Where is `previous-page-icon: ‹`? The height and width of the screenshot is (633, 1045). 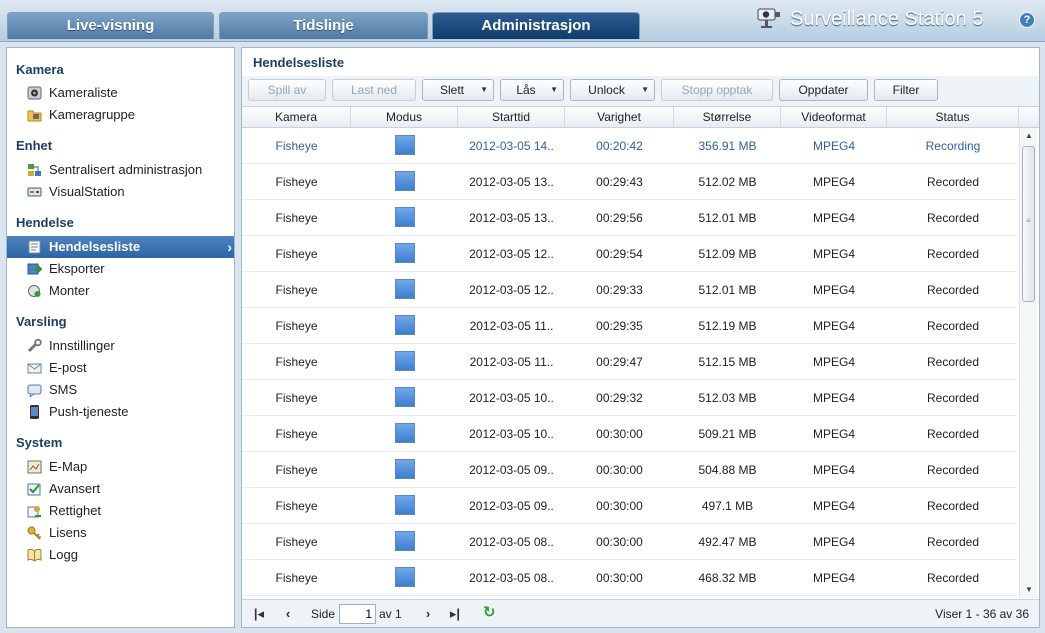
previous-page-icon: ‹ is located at coordinates (288, 614).